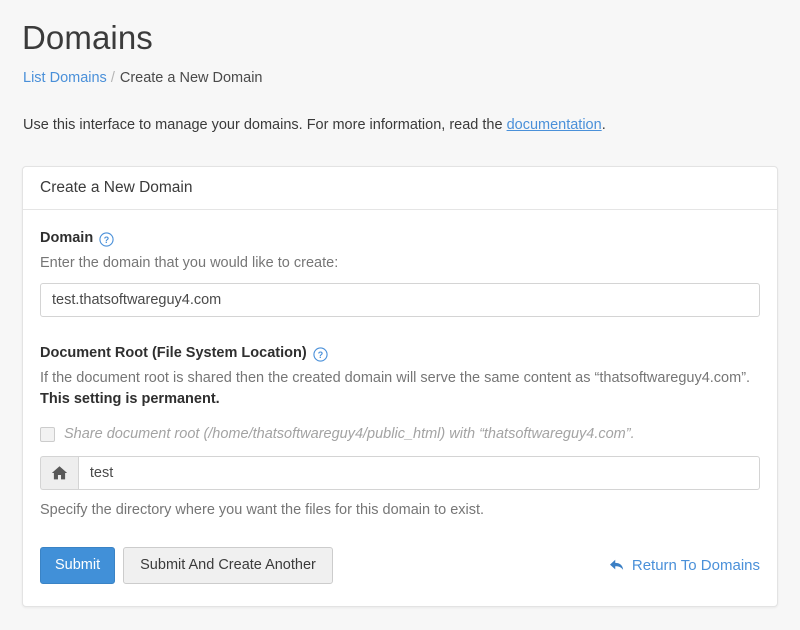 The height and width of the screenshot is (630, 800). Describe the element at coordinates (47, 434) in the screenshot. I see `share-document-root-checkbox` at that location.